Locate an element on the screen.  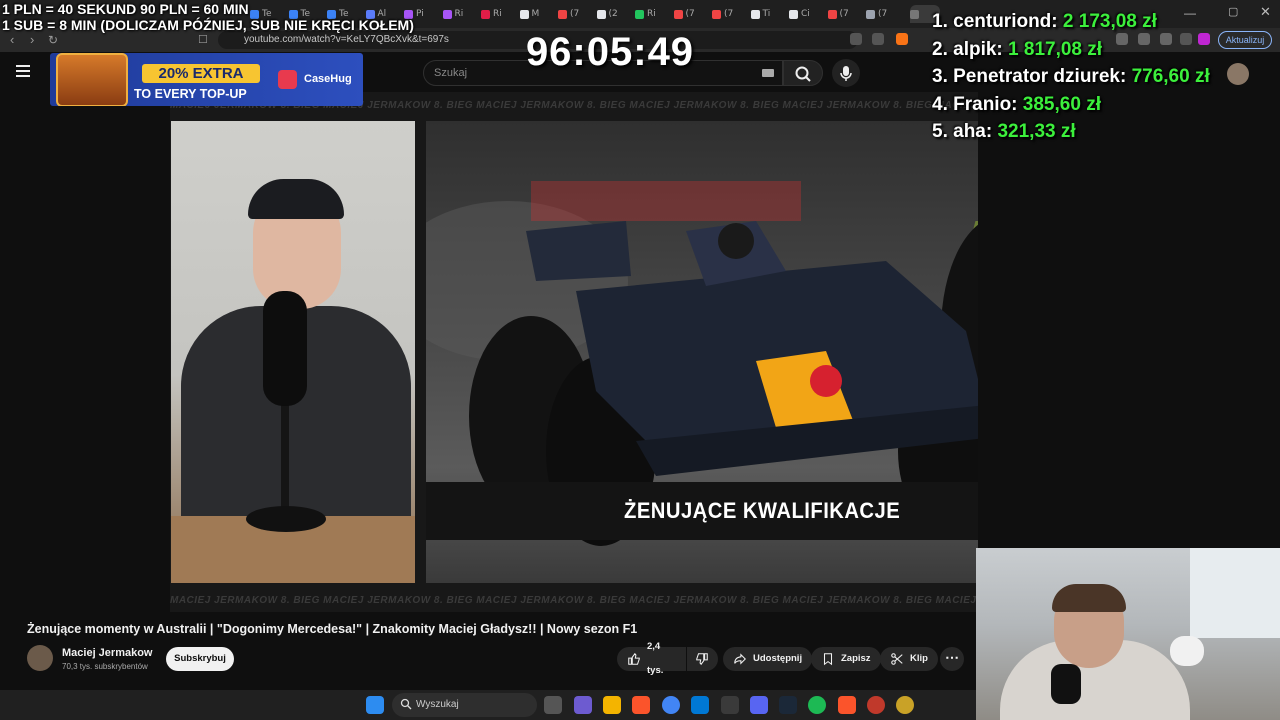
reload-icon: ↻ is located at coordinates (53, 40).